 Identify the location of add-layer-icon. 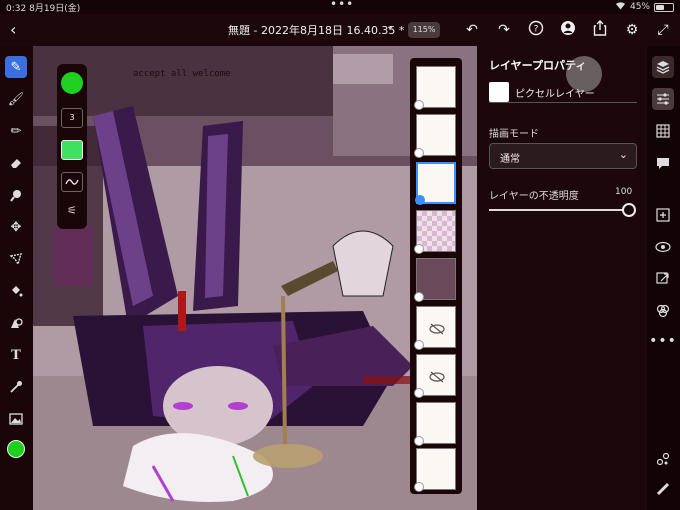
(663, 215).